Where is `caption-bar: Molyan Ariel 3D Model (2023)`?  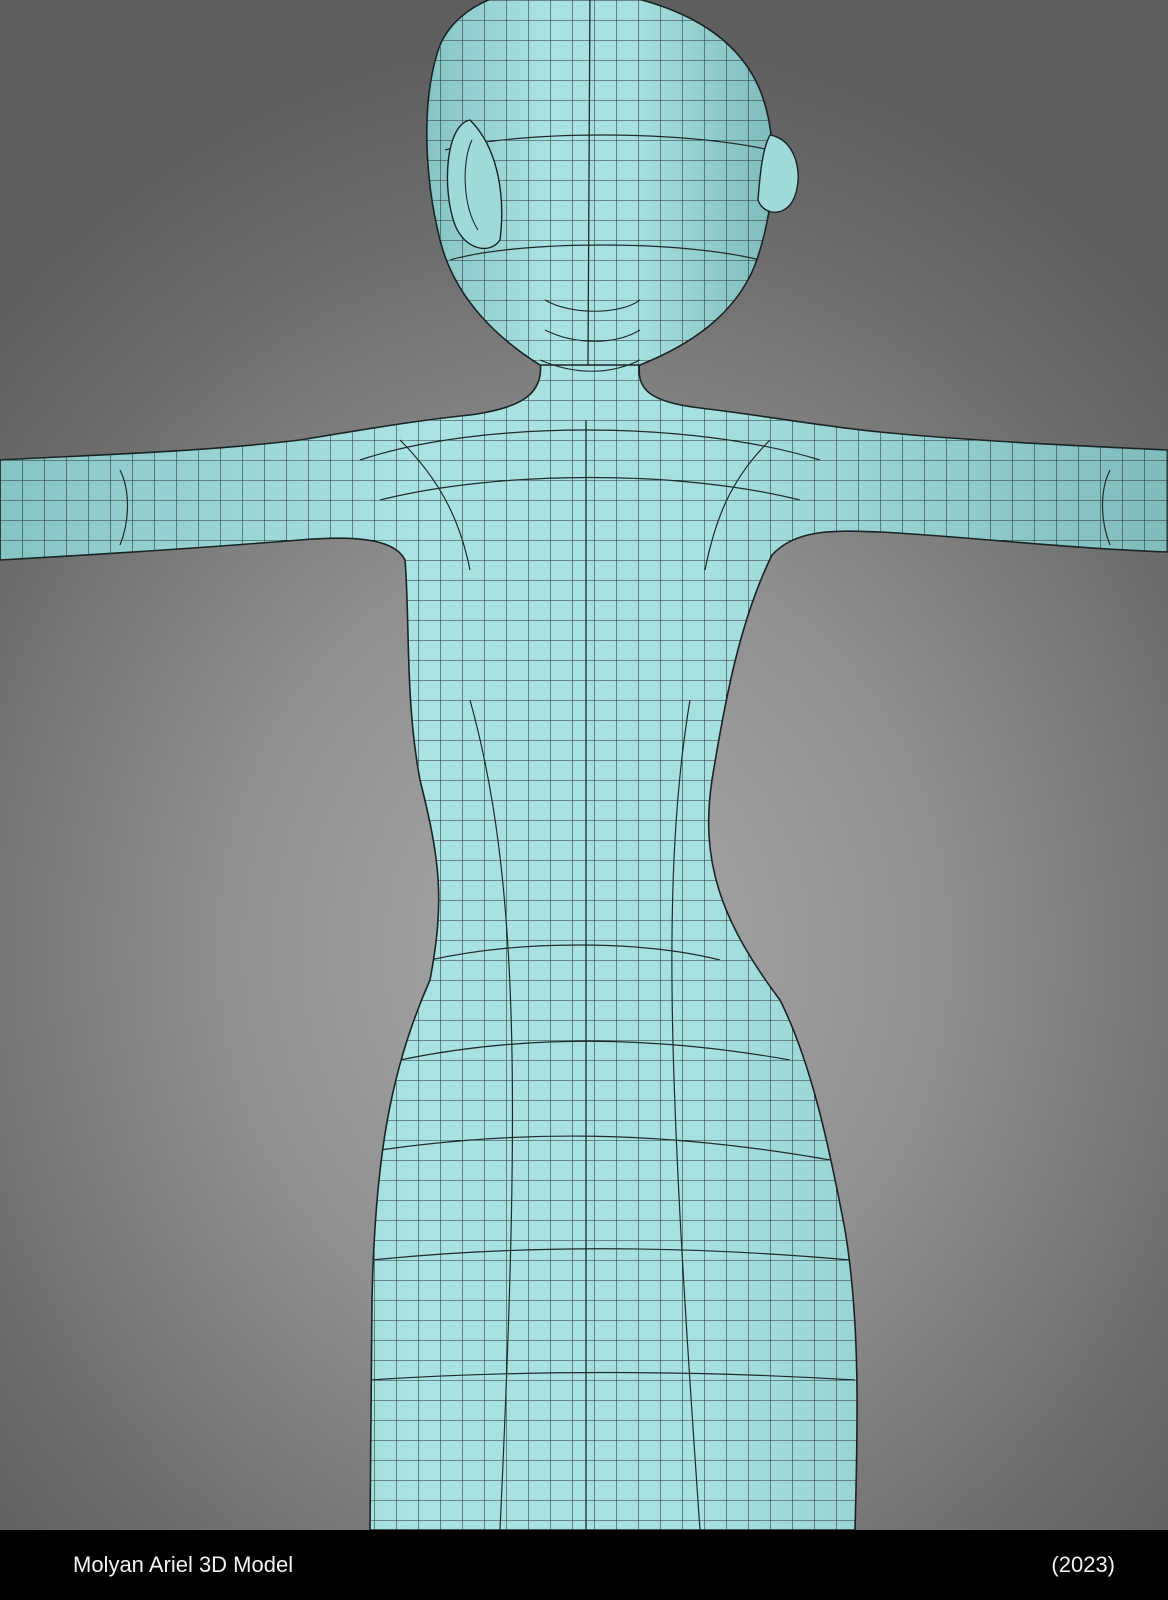 caption-bar: Molyan Ariel 3D Model (2023) is located at coordinates (584, 1565).